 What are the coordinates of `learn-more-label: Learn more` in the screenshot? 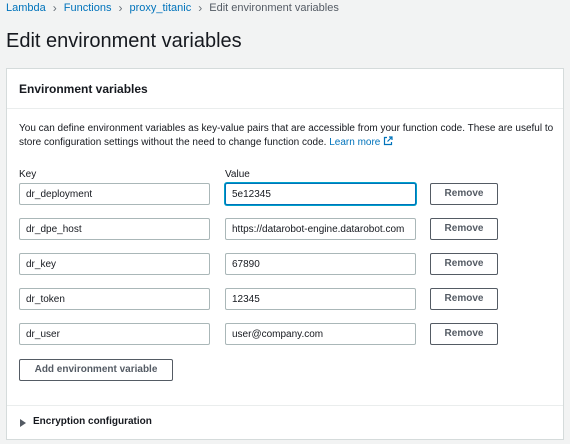 It's located at (355, 142).